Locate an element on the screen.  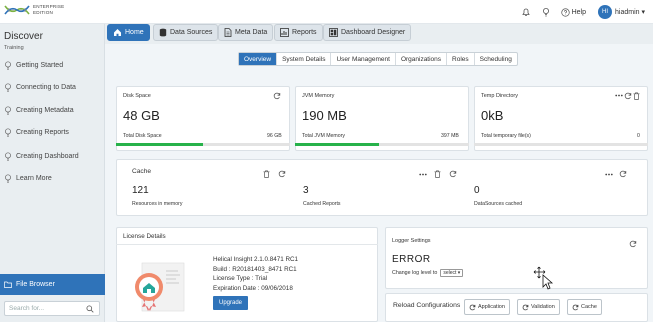
cache-datasources-value: 0 is located at coordinates (477, 190).